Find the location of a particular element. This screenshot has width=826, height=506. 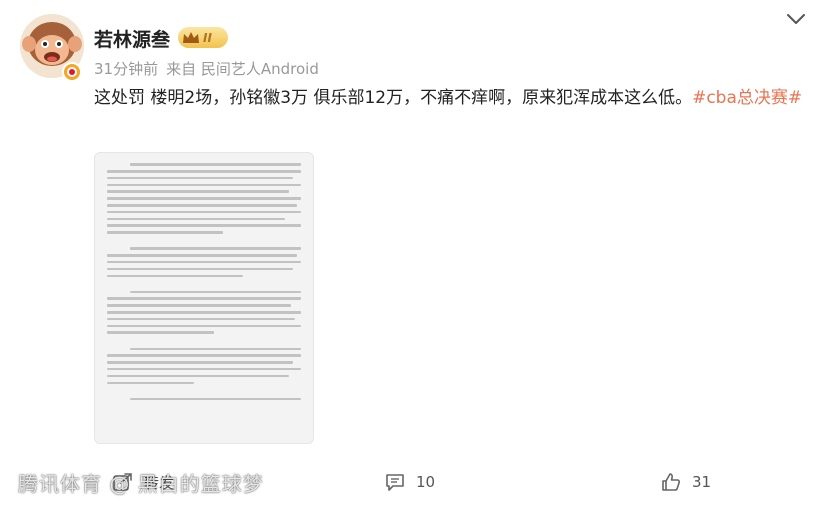

like-button: 31 is located at coordinates (685, 482).